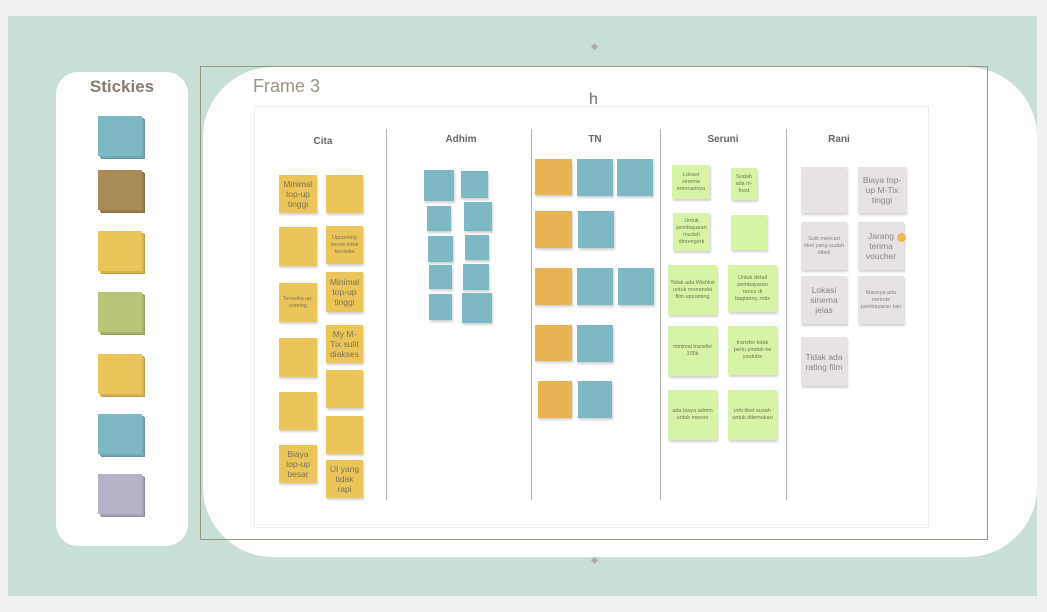 The height and width of the screenshot is (612, 1047). I want to click on stickies-panel: Stickies, so click(122, 309).